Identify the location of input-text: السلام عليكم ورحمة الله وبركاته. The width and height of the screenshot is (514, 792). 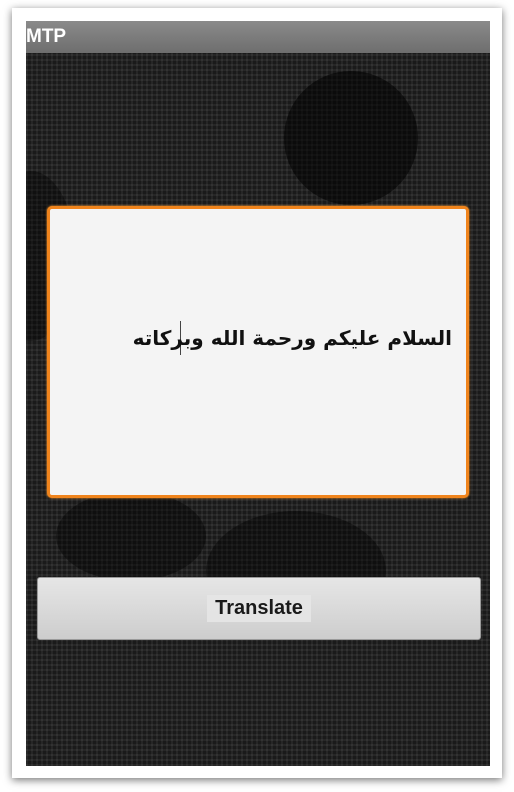
(292, 338).